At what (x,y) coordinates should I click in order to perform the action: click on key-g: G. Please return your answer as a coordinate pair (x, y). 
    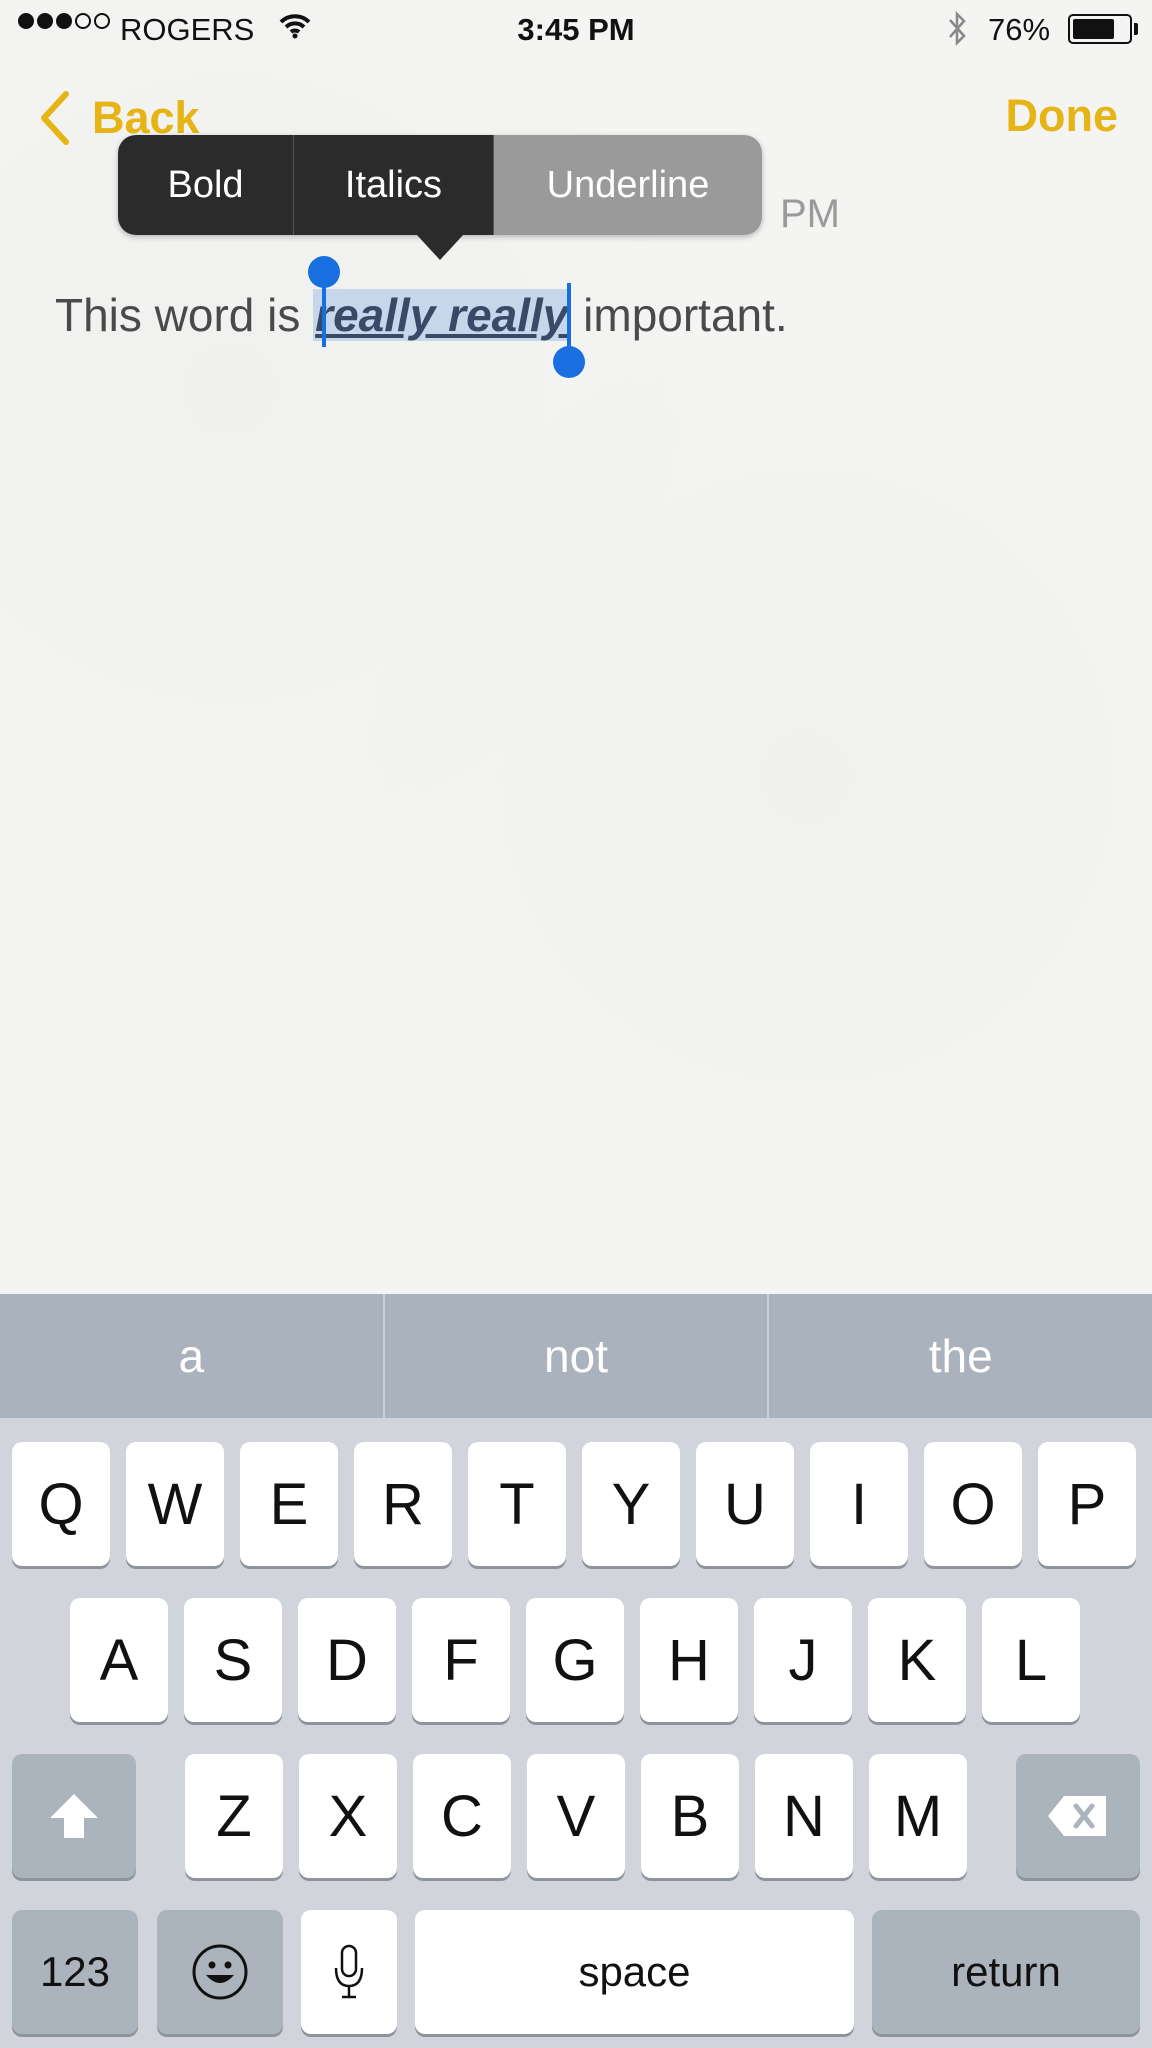
    Looking at the image, I should click on (575, 1660).